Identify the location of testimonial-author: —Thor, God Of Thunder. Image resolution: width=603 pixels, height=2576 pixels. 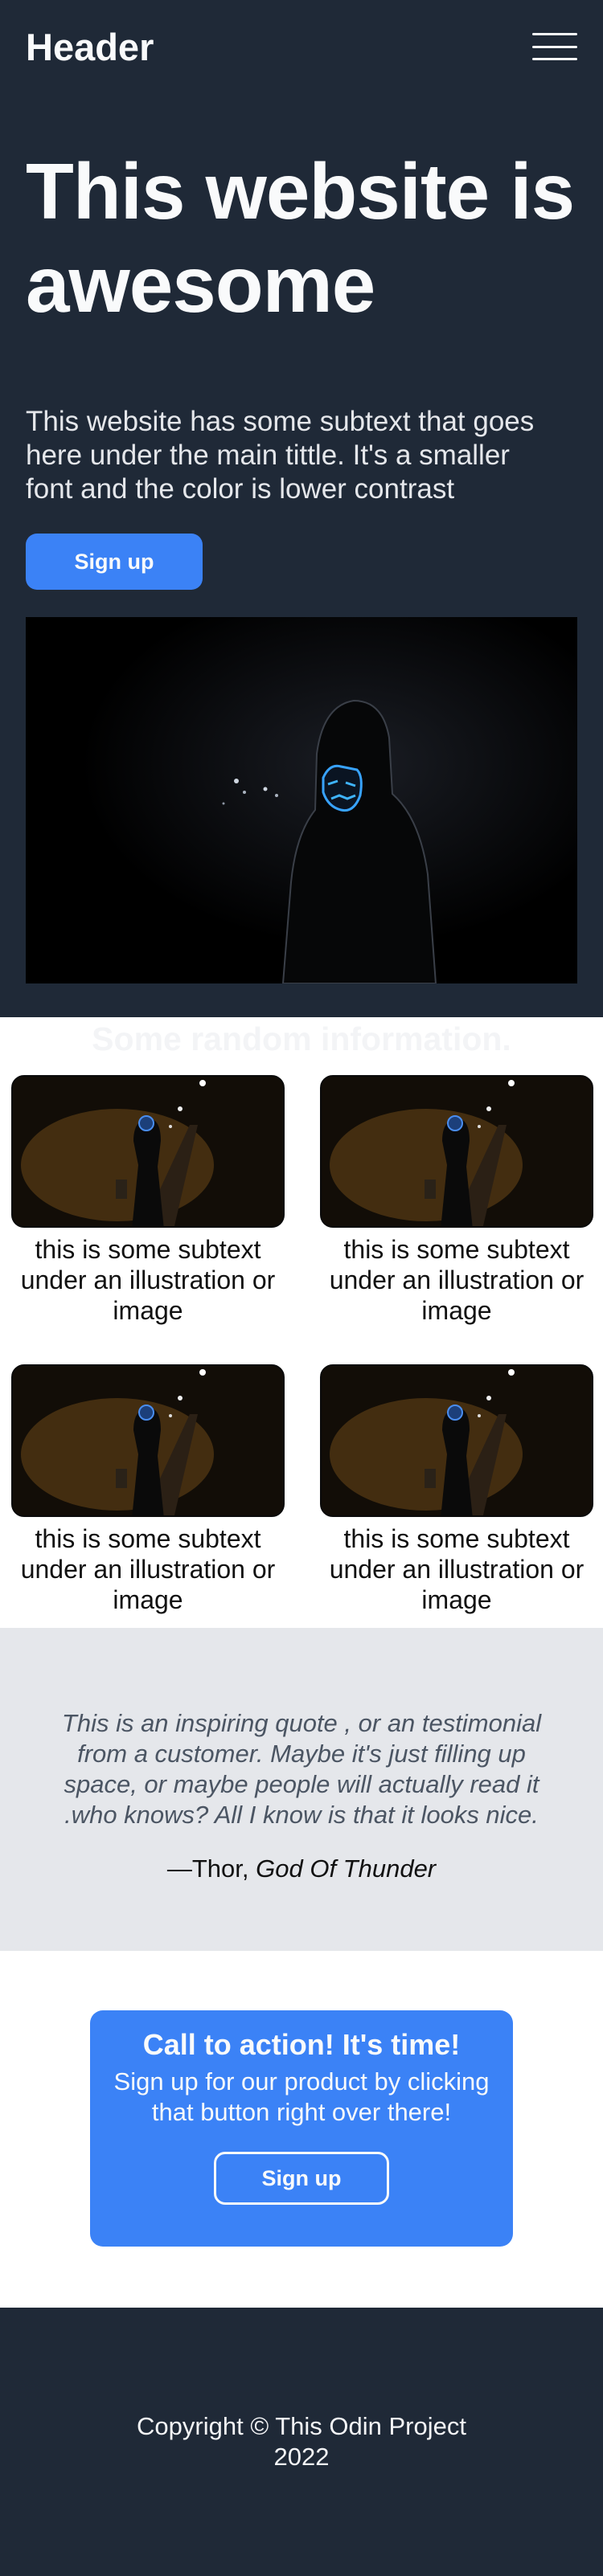
(301, 1869).